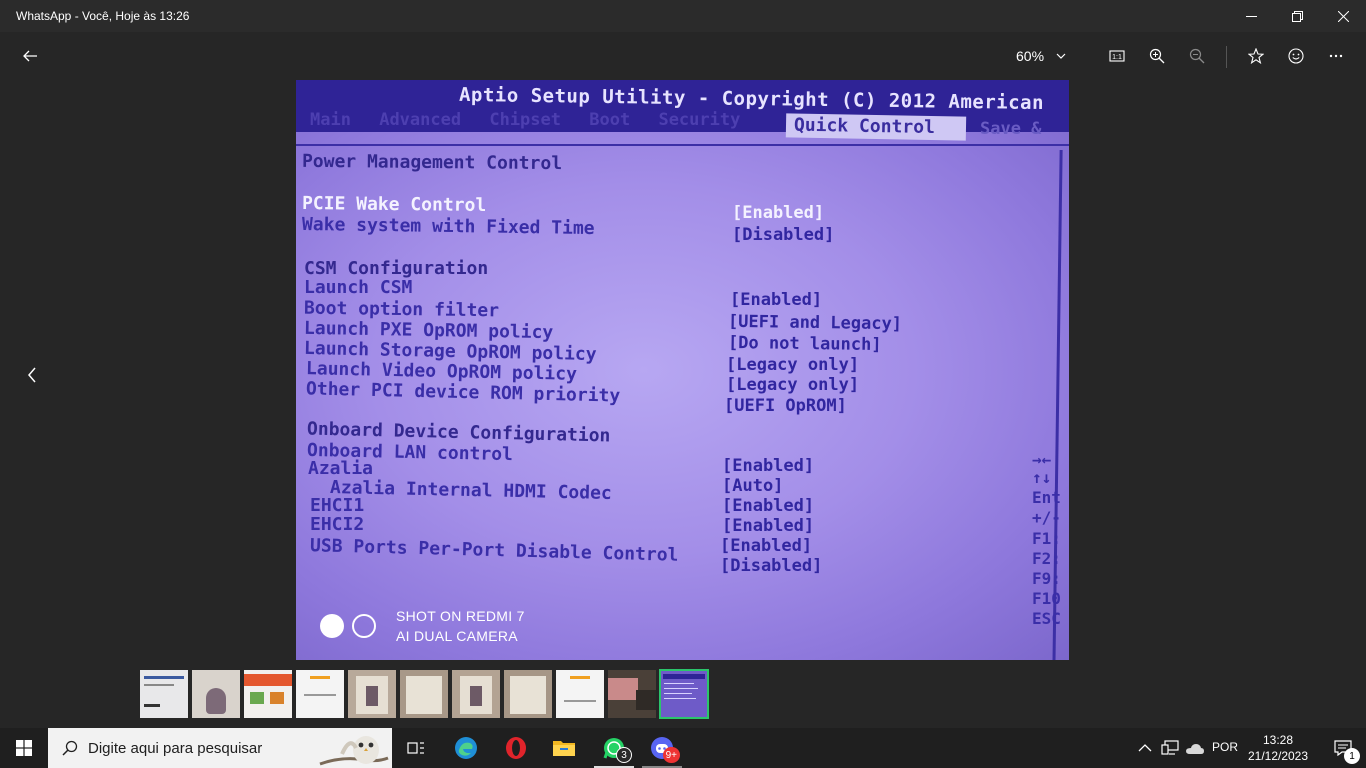 This screenshot has height=768, width=1366. I want to click on minimize-button, so click(1251, 16).